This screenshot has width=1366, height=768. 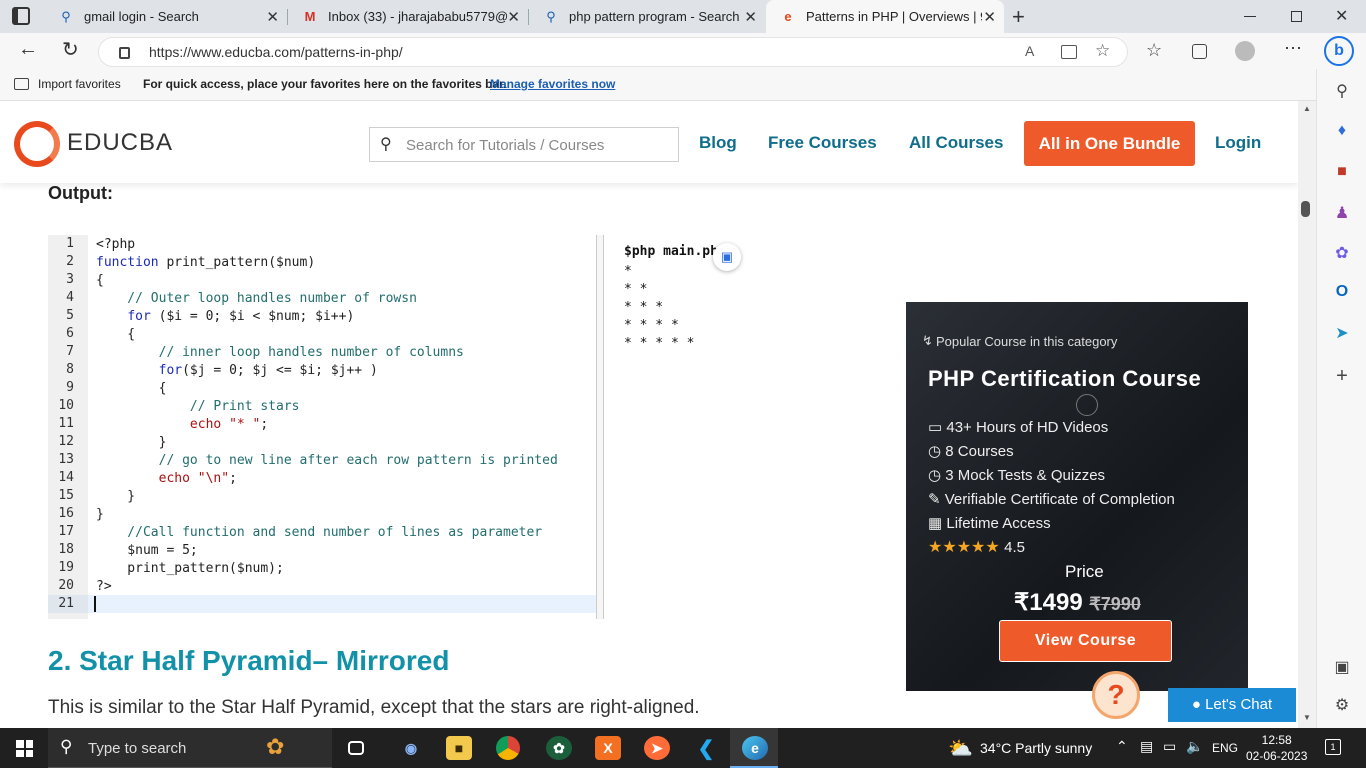 I want to click on import-favorites-button: Import favorites, so click(x=79, y=84).